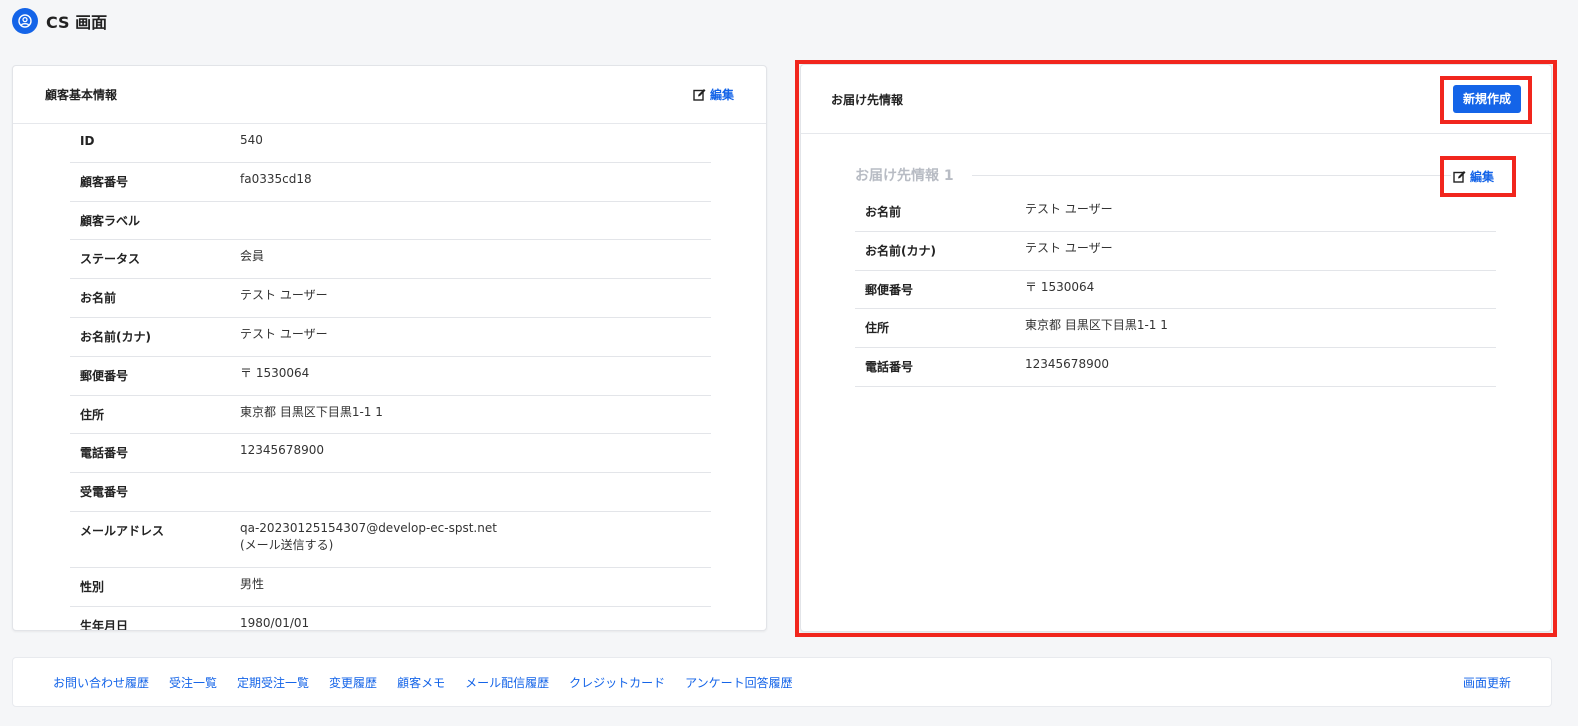 This screenshot has width=1578, height=726. What do you see at coordinates (276, 178) in the screenshot?
I see `row-value-text: fa0335cd18` at bounding box center [276, 178].